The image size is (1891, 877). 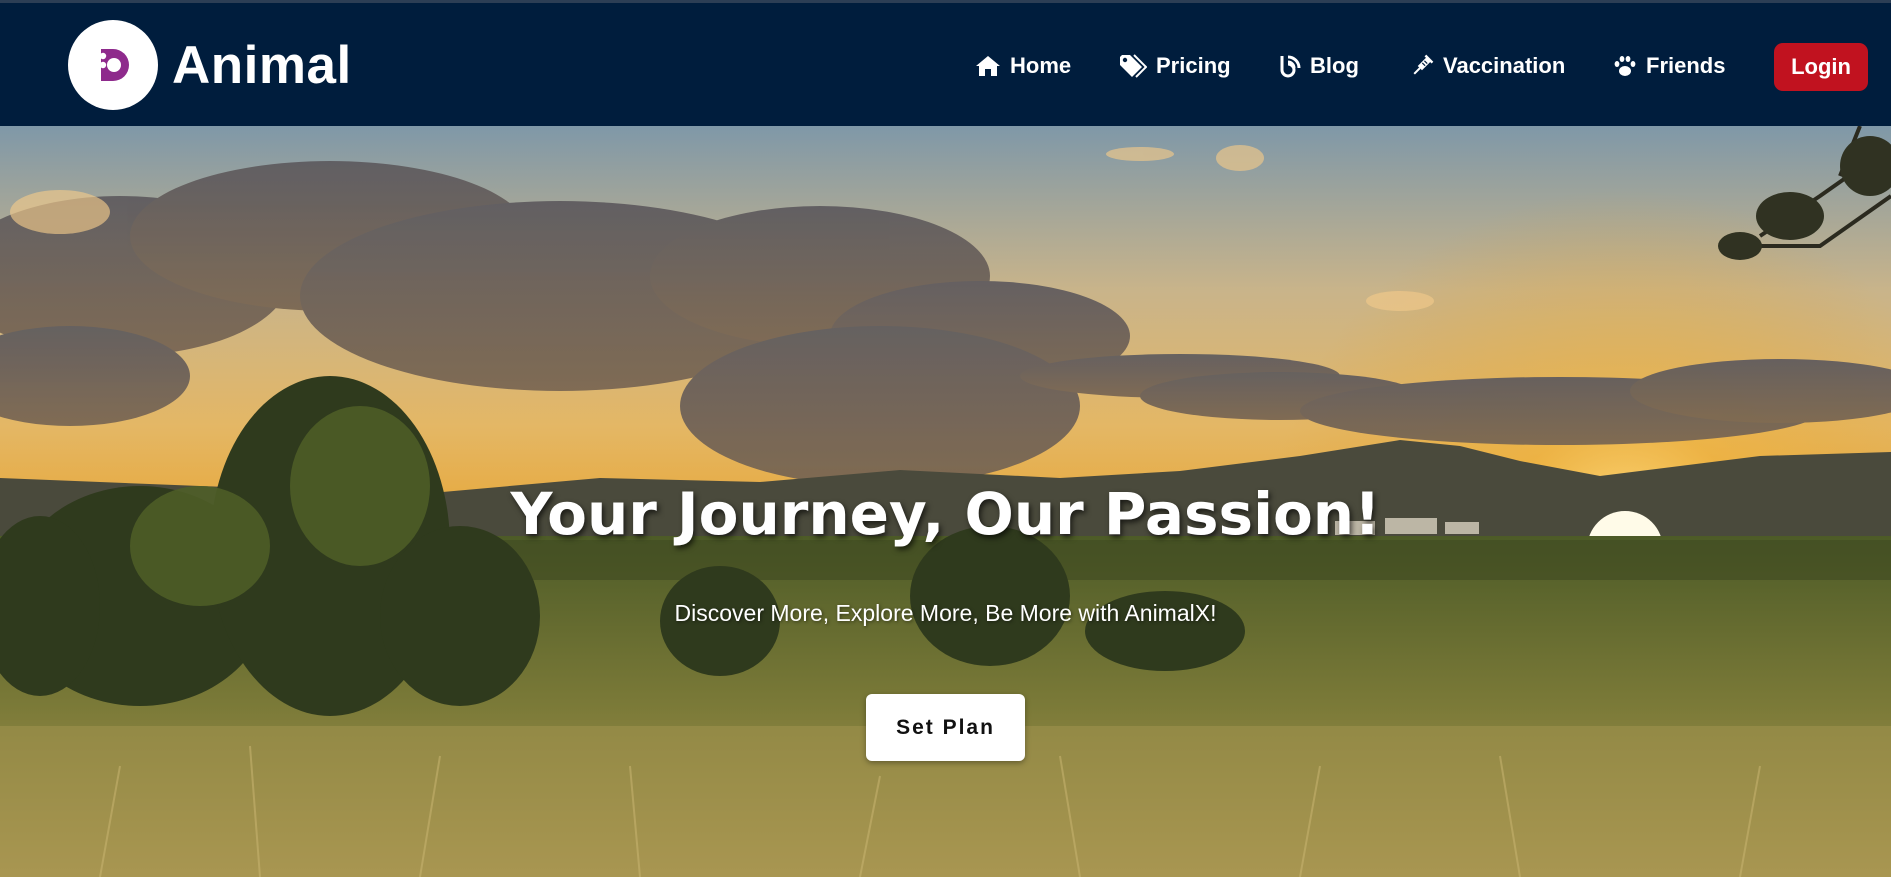 What do you see at coordinates (988, 66) in the screenshot?
I see `home-icon` at bounding box center [988, 66].